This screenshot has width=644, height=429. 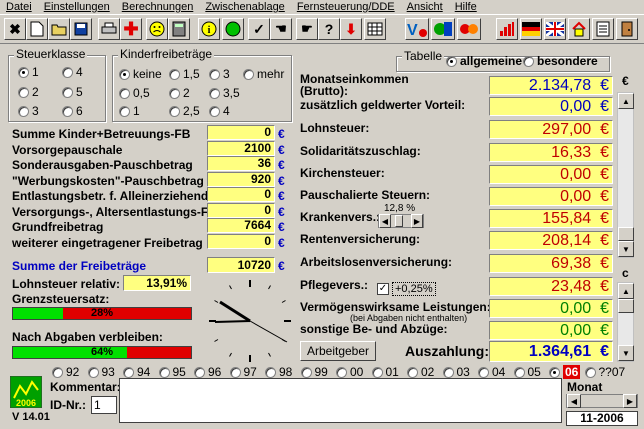 What do you see at coordinates (174, 111) in the screenshot?
I see `kinder-radio-8-dot` at bounding box center [174, 111].